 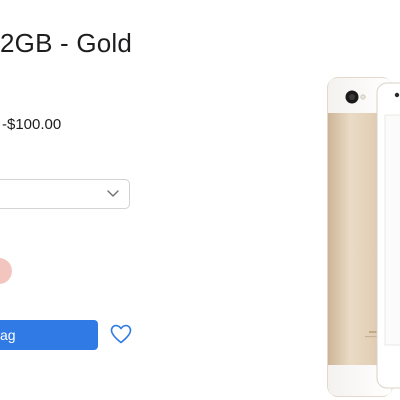 I want to click on chevron-down-icon, so click(x=113, y=193).